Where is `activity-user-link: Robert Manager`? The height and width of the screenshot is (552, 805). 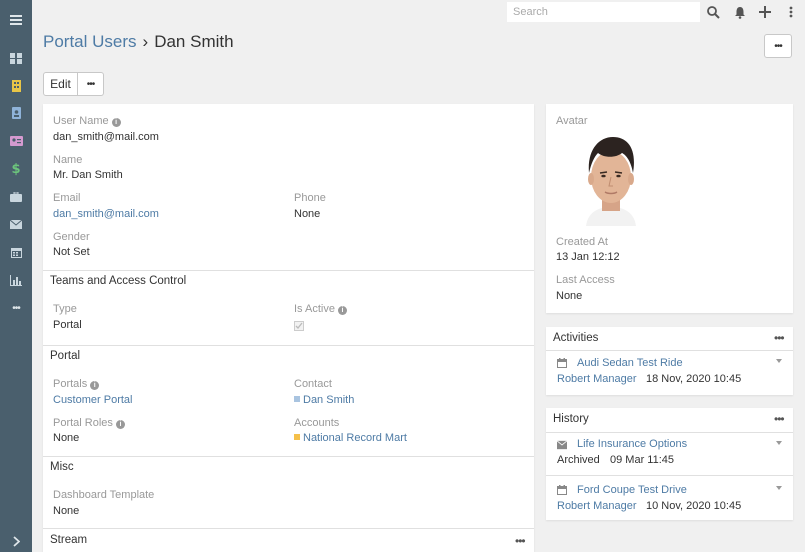
activity-user-link: Robert Manager is located at coordinates (597, 379).